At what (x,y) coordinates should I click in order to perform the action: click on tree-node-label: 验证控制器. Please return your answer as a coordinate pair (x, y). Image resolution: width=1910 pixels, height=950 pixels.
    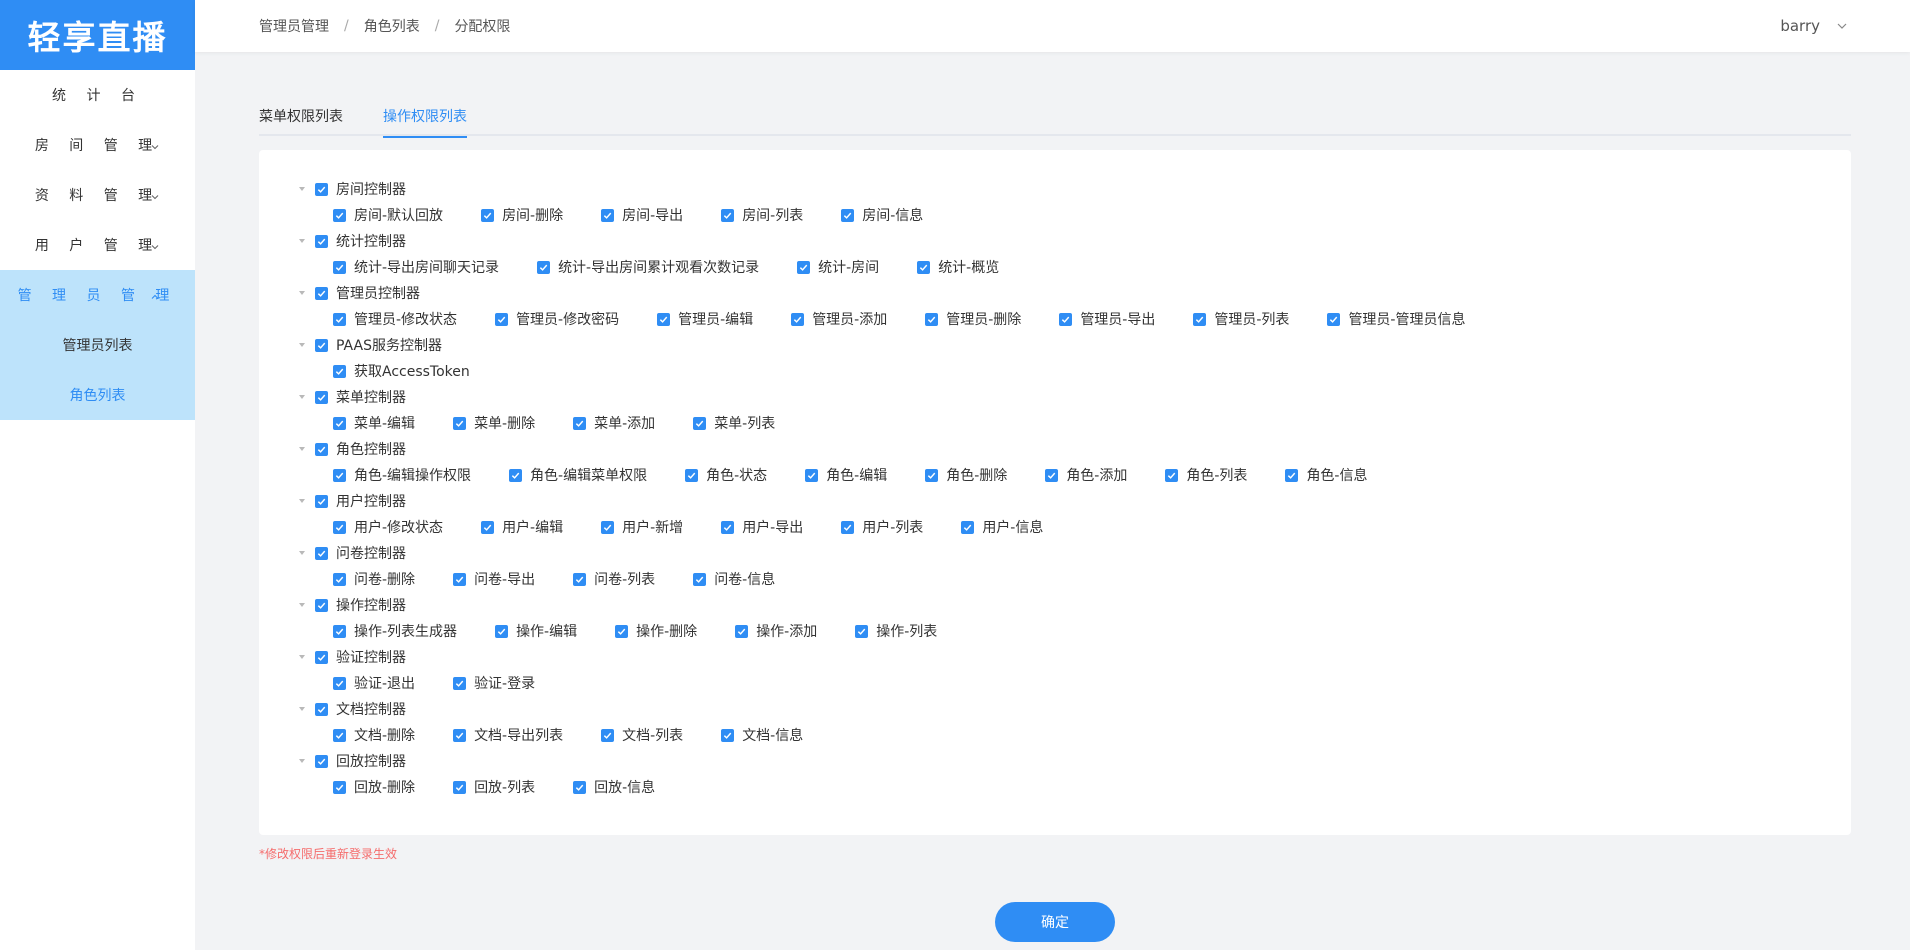
    Looking at the image, I should click on (371, 657).